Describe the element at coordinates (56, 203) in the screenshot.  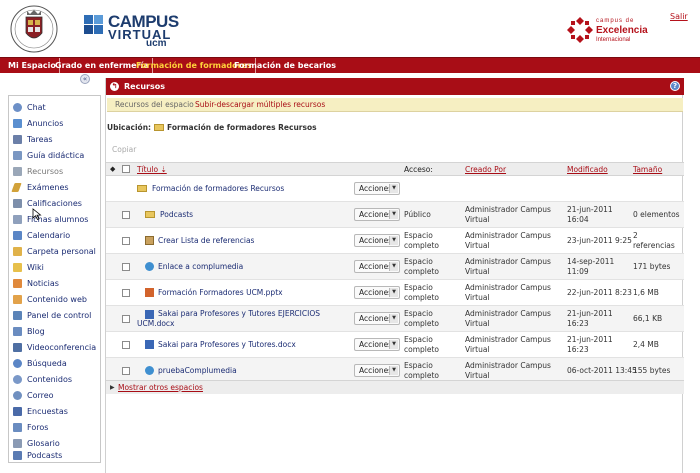
I see `sidebar-item-calificaciones: Calificaciones` at that location.